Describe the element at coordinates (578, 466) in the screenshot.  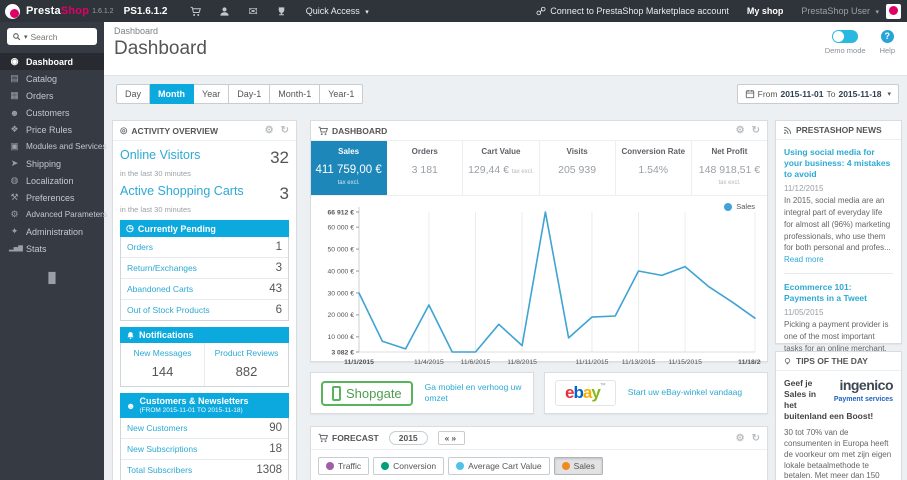
I see `forecast-sales-toggle: Sales` at that location.